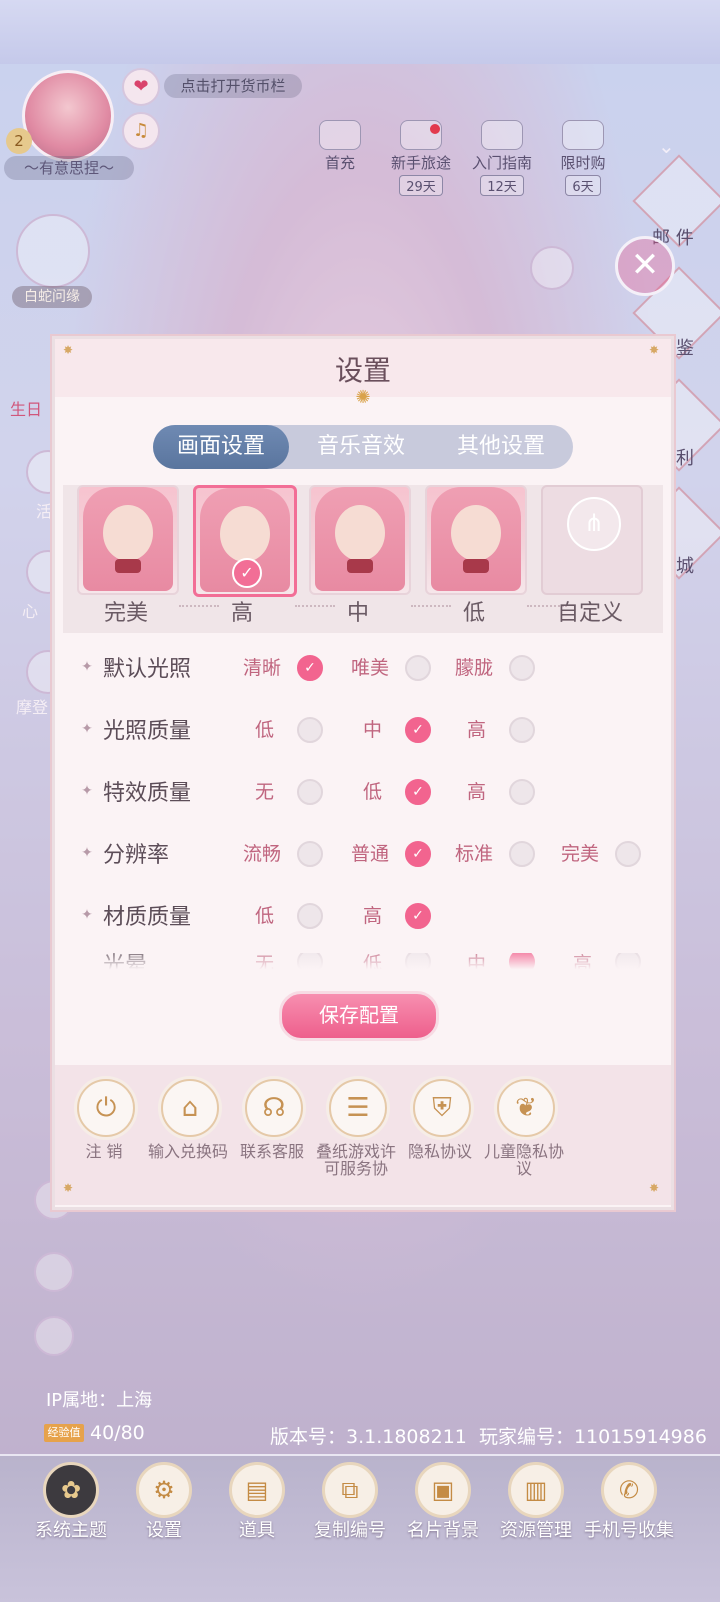 This screenshot has height=1602, width=720. I want to click on white-snake-event-icon, so click(53, 251).